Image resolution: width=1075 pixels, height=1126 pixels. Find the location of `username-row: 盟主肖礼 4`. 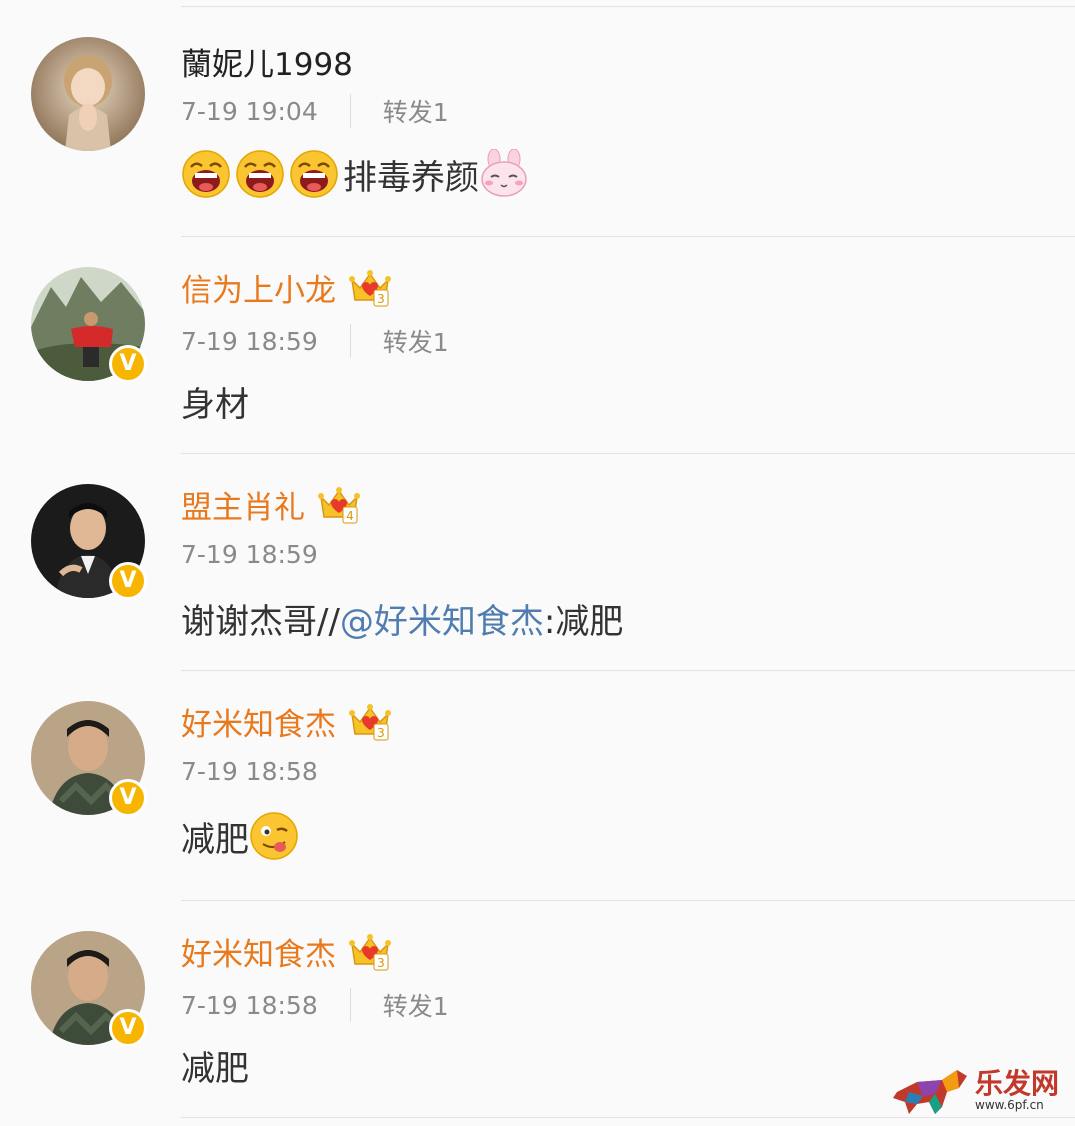

username-row: 盟主肖礼 4 is located at coordinates (271, 504).